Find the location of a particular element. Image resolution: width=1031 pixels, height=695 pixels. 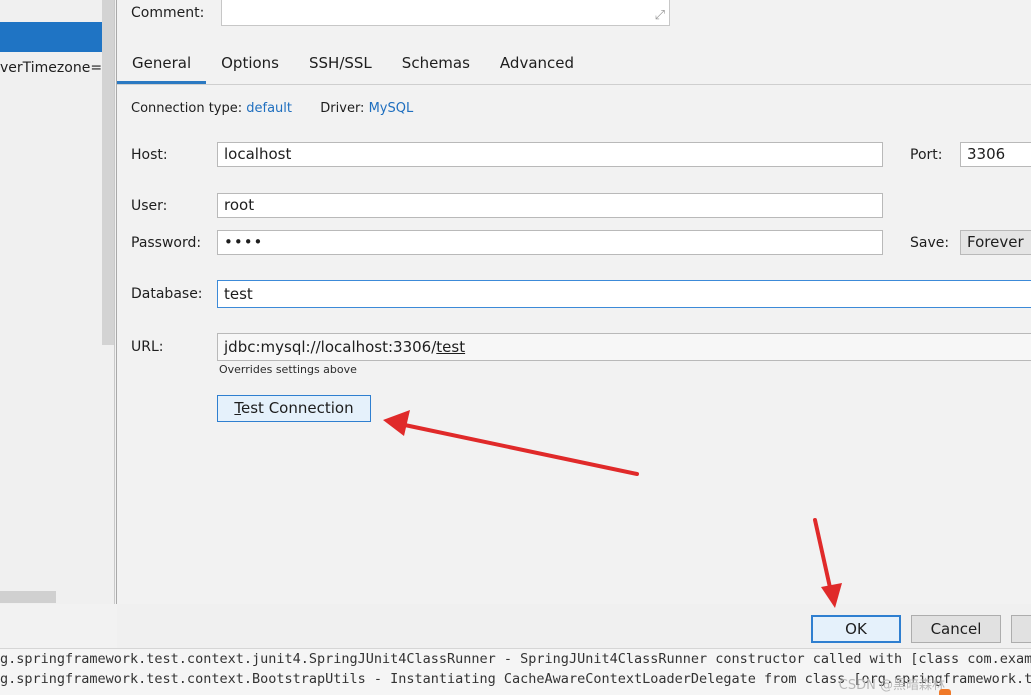

tab-ssh-ssl: SSH/SSL is located at coordinates (340, 65).